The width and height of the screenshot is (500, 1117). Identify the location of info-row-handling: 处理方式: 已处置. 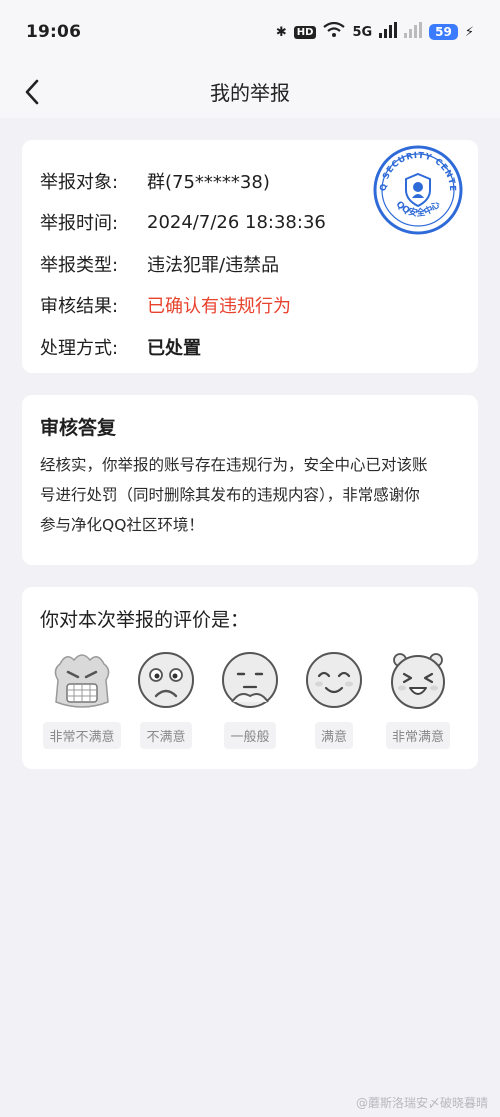
(250, 347).